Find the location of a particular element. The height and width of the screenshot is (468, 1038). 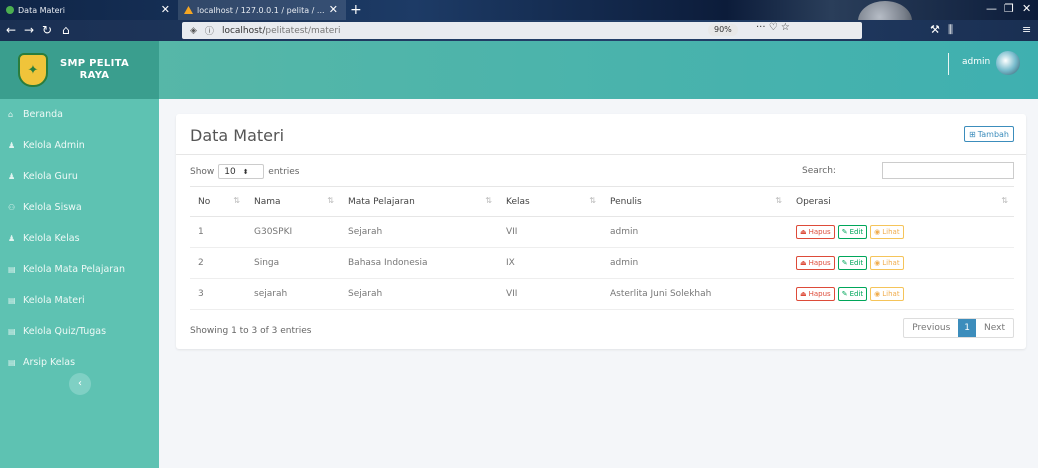

sidebar-item-beranda: ⌂ Beranda is located at coordinates (79, 114).